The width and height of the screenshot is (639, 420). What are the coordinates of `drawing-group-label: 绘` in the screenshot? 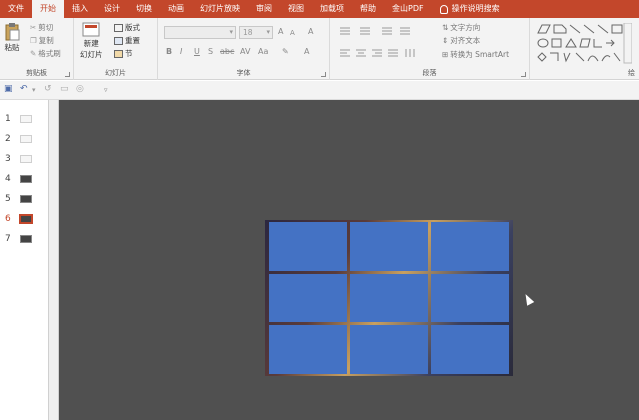 It's located at (631, 73).